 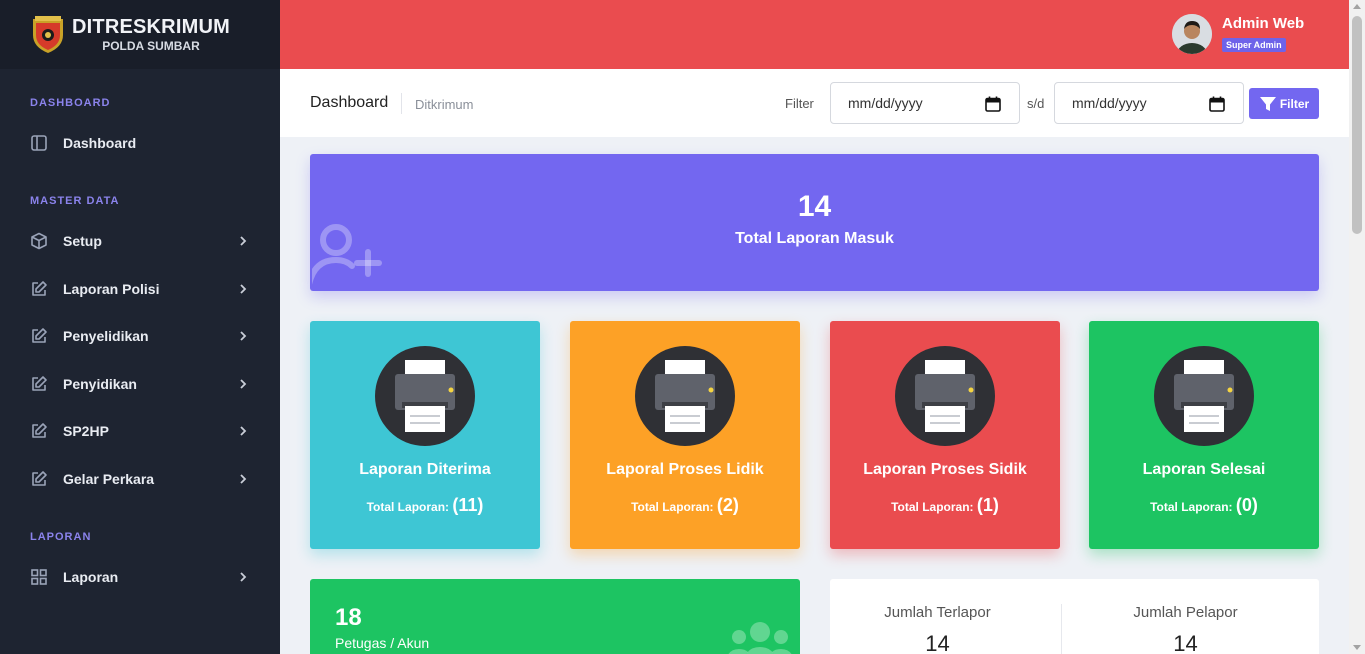 I want to click on date-to-input: mm/dd/yyyy, so click(x=1149, y=103).